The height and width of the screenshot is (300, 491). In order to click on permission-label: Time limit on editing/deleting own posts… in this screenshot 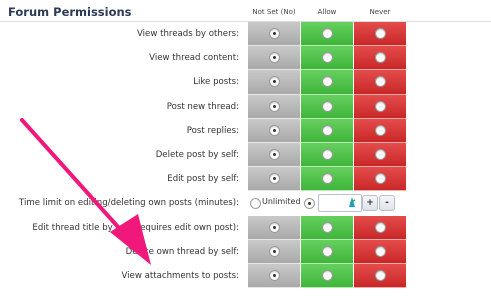, I will do `click(129, 203)`.